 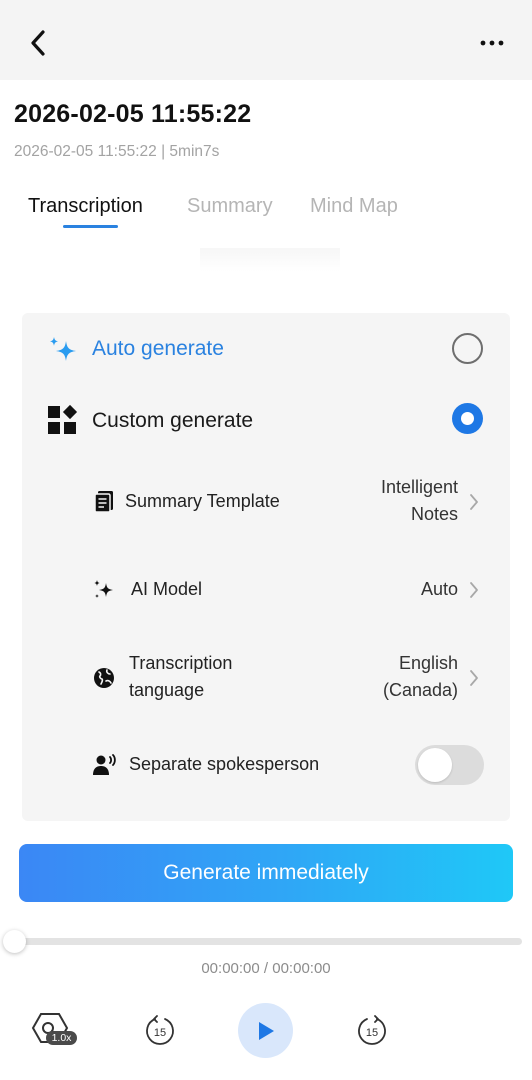 What do you see at coordinates (420, 677) in the screenshot?
I see `transcription-language-value: English (Canada)` at bounding box center [420, 677].